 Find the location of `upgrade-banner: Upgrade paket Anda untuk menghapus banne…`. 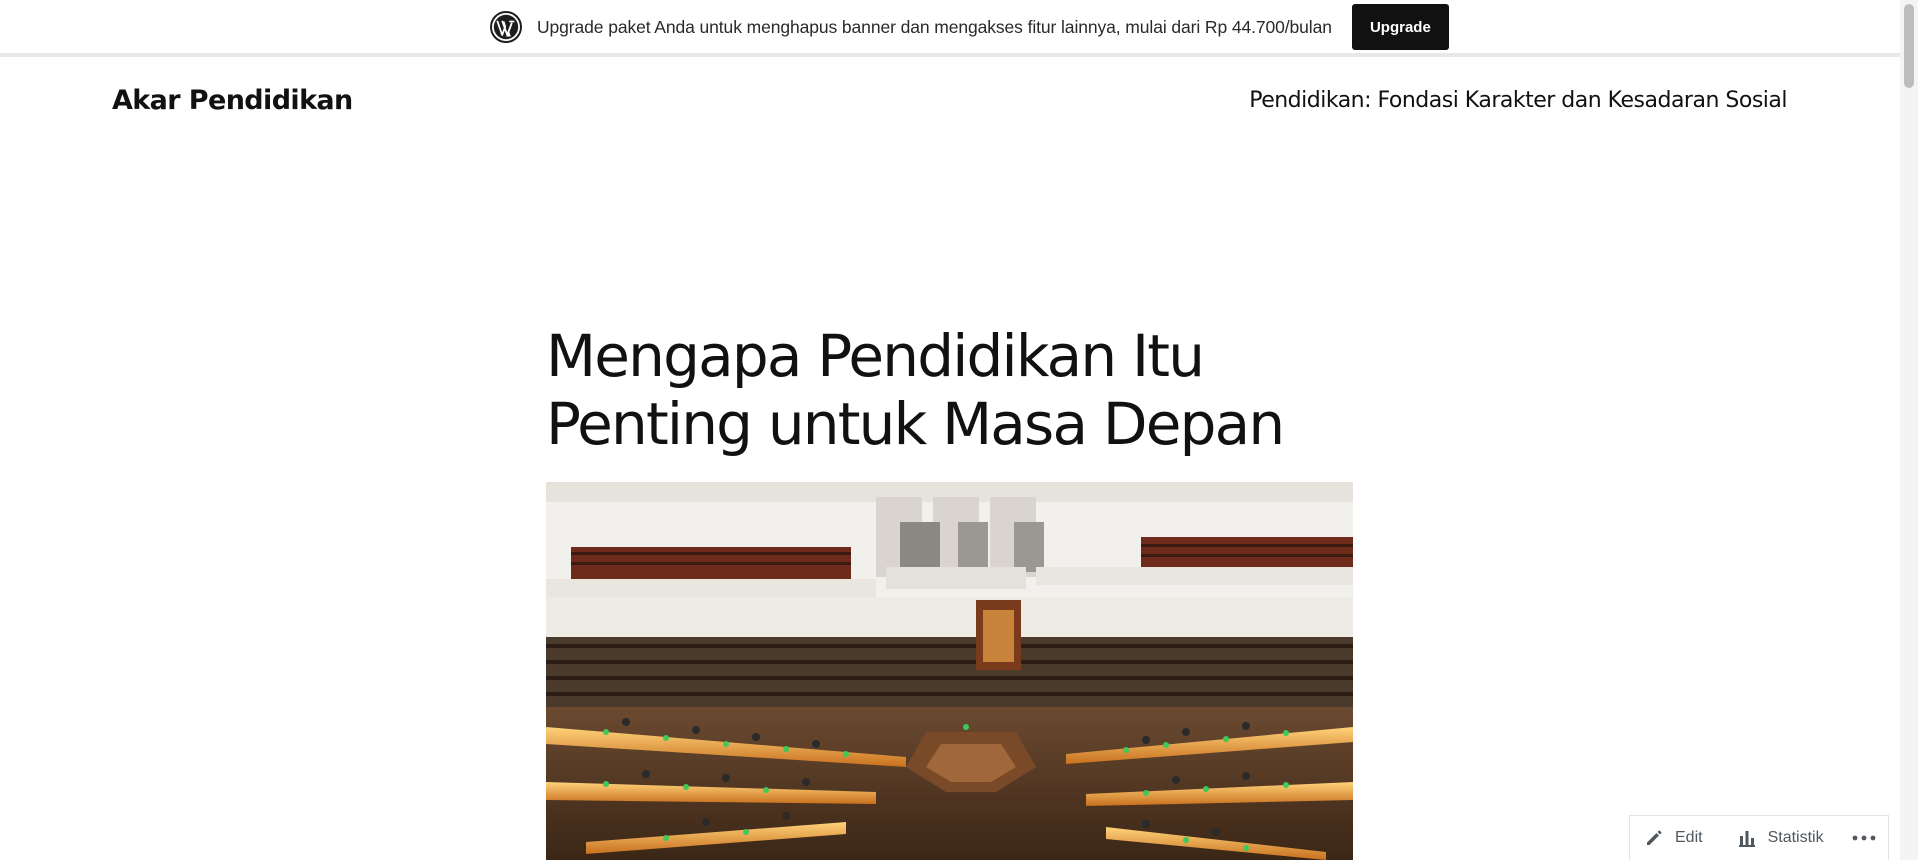

upgrade-banner: Upgrade paket Anda untuk menghapus banne… is located at coordinates (950, 28).